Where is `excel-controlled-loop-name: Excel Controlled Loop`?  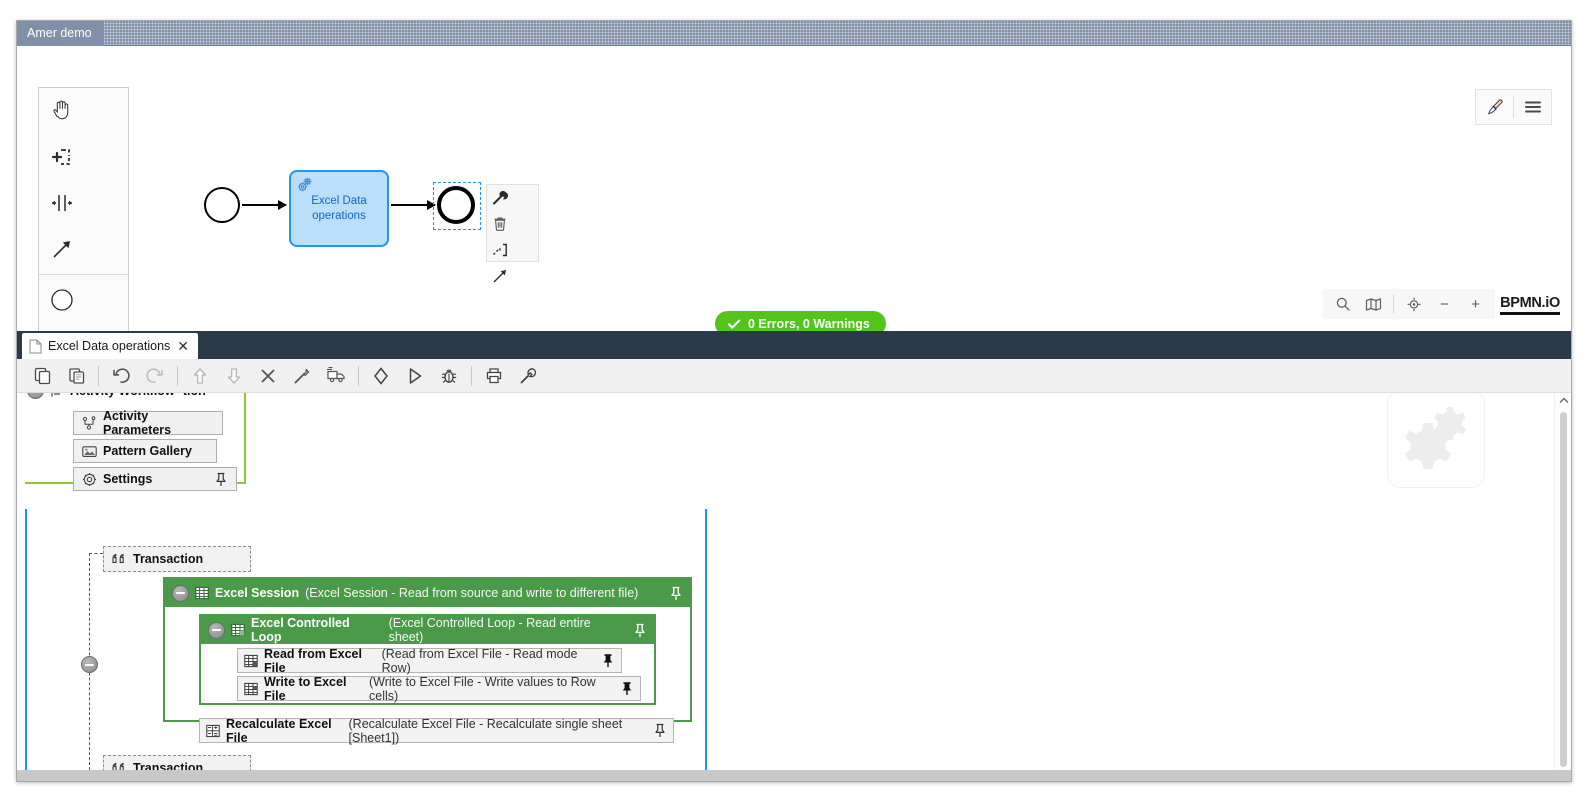 excel-controlled-loop-name: Excel Controlled Loop is located at coordinates (300, 630).